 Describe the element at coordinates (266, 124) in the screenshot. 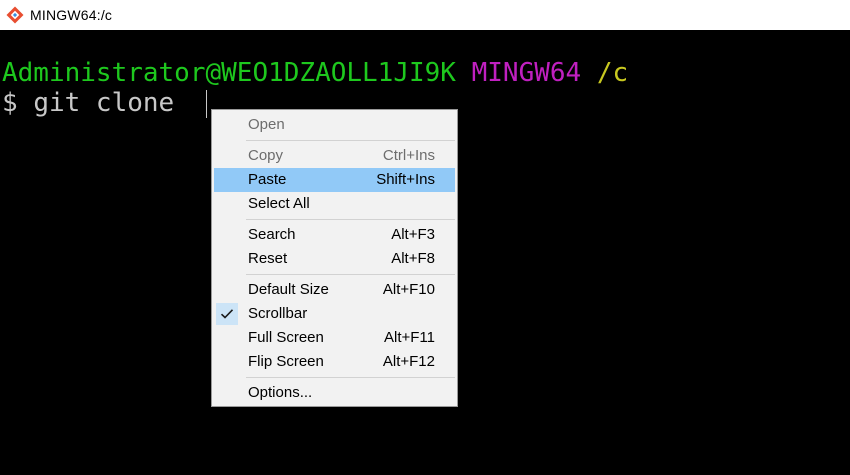

I see `menu-item-label: Open` at that location.